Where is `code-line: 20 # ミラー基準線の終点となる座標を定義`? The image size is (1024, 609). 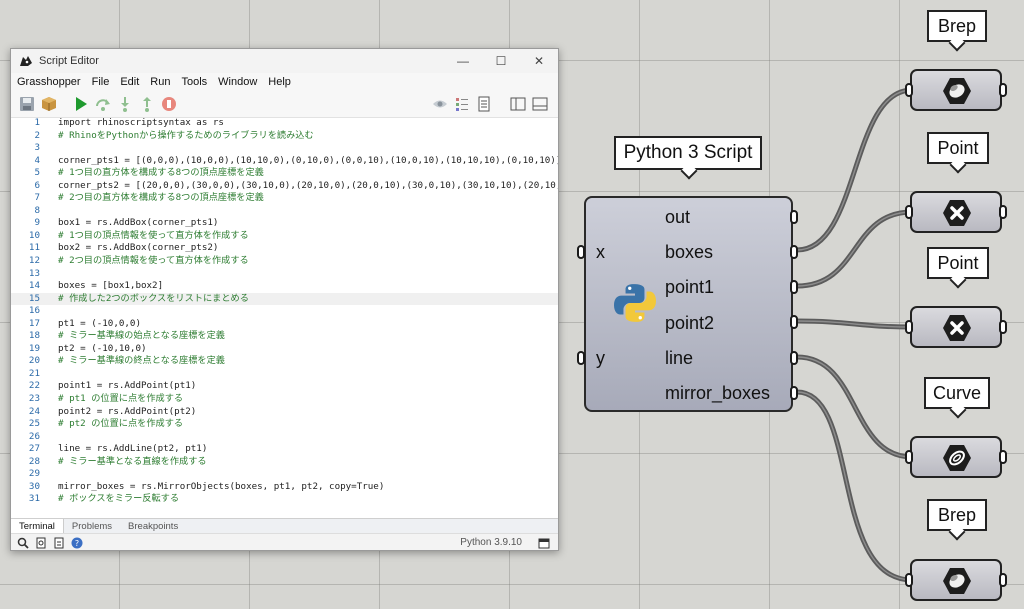 code-line: 20 # ミラー基準線の終点となる座標を定義 is located at coordinates (284, 361).